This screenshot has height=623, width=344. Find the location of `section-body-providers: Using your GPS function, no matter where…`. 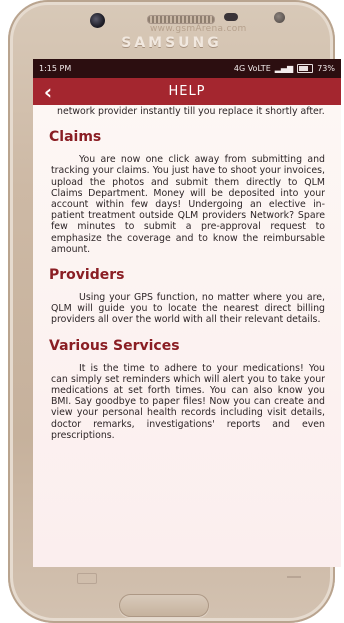

section-body-providers: Using your GPS function, no matter where… is located at coordinates (188, 309).